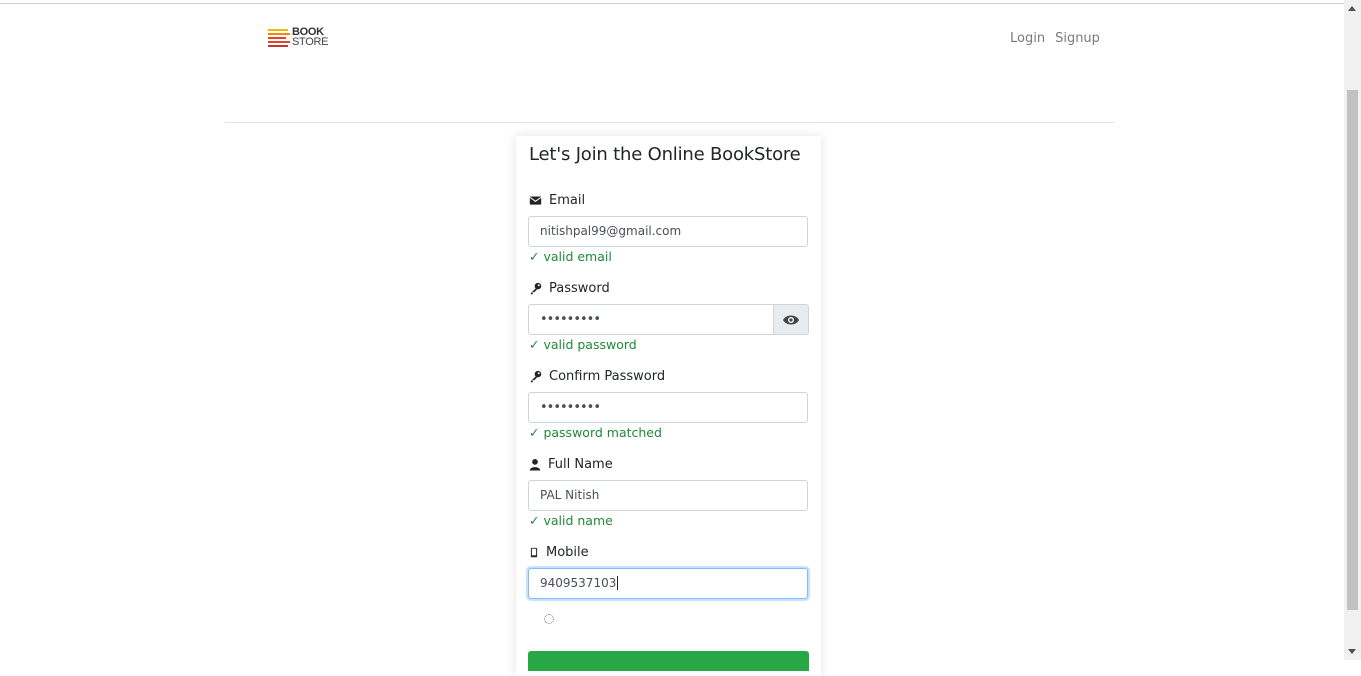 The width and height of the screenshot is (1361, 676). I want to click on confirm-password-input: •••••••••, so click(668, 407).